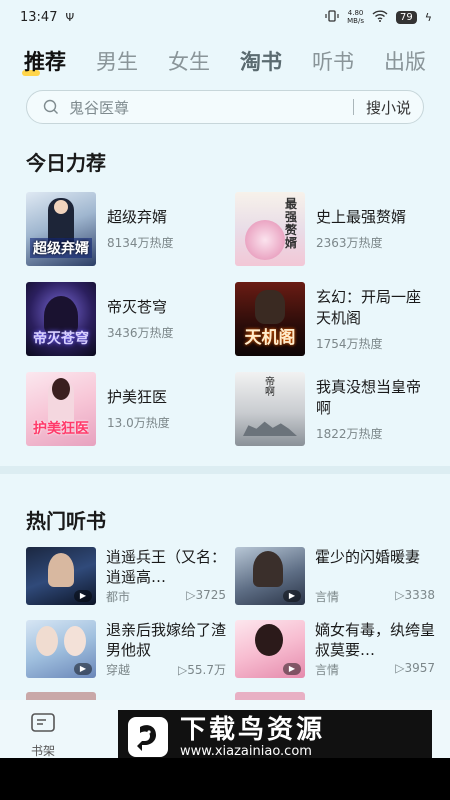  I want to click on lightning-icon: ϟ, so click(428, 17).